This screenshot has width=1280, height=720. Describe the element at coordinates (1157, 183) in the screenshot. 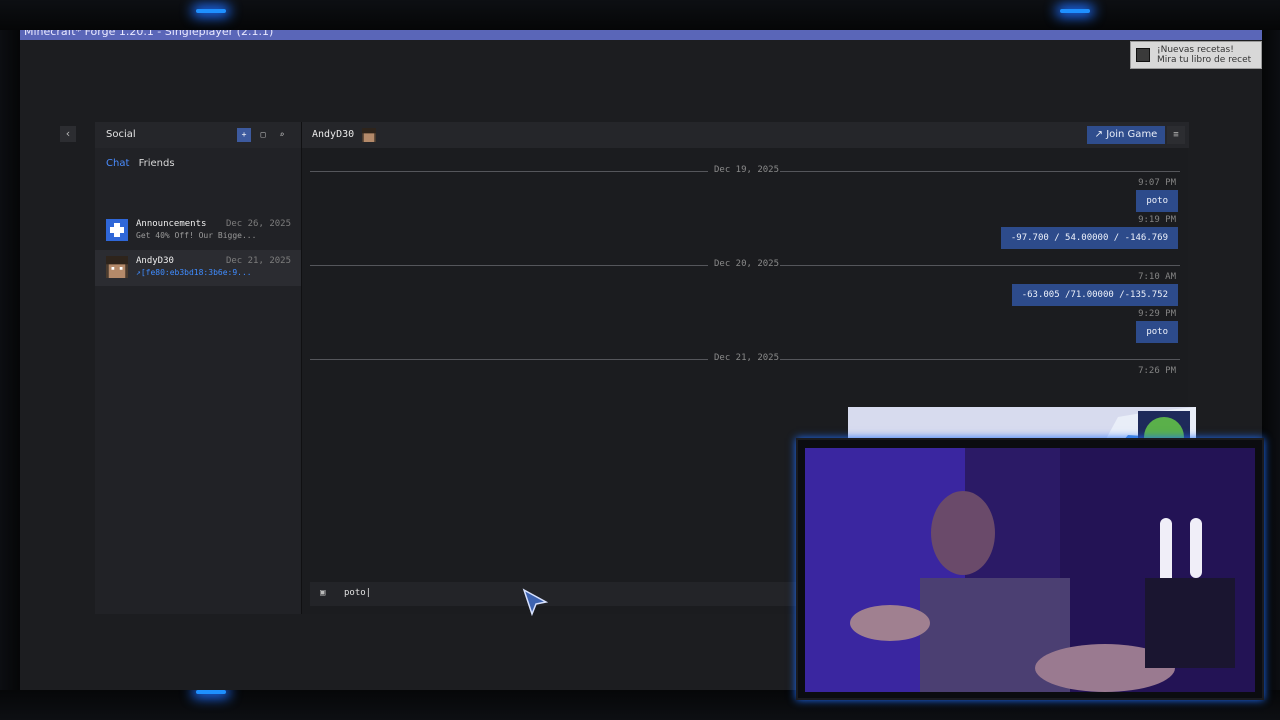

I see `message-time: 9:07 PM` at that location.